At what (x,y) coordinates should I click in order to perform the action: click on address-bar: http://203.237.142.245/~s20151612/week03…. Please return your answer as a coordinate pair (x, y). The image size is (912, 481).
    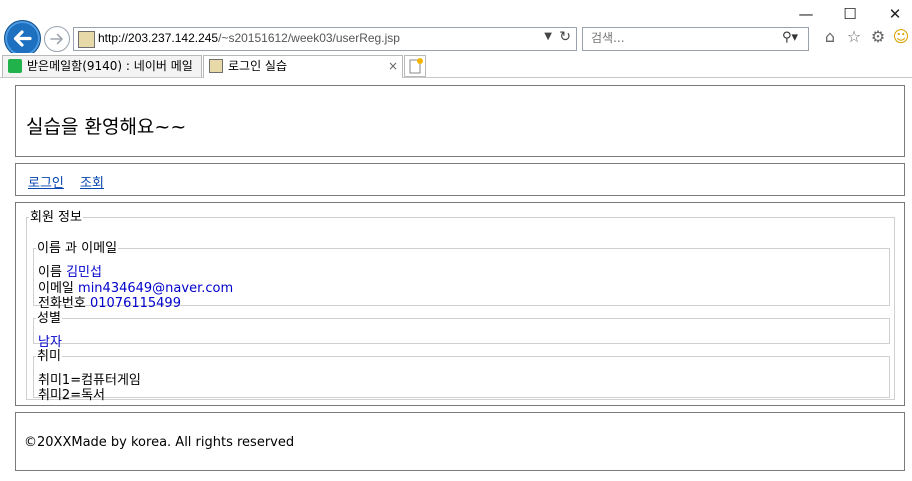
    Looking at the image, I should click on (325, 39).